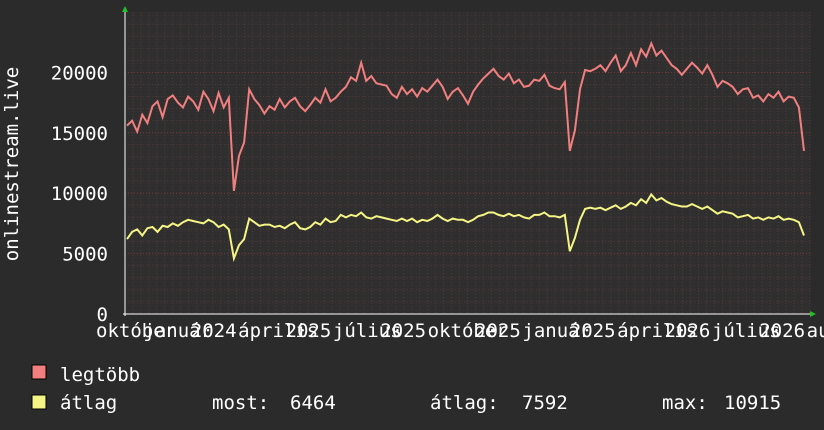  What do you see at coordinates (79, 73) in the screenshot?
I see `y-tick-label: 20000` at bounding box center [79, 73].